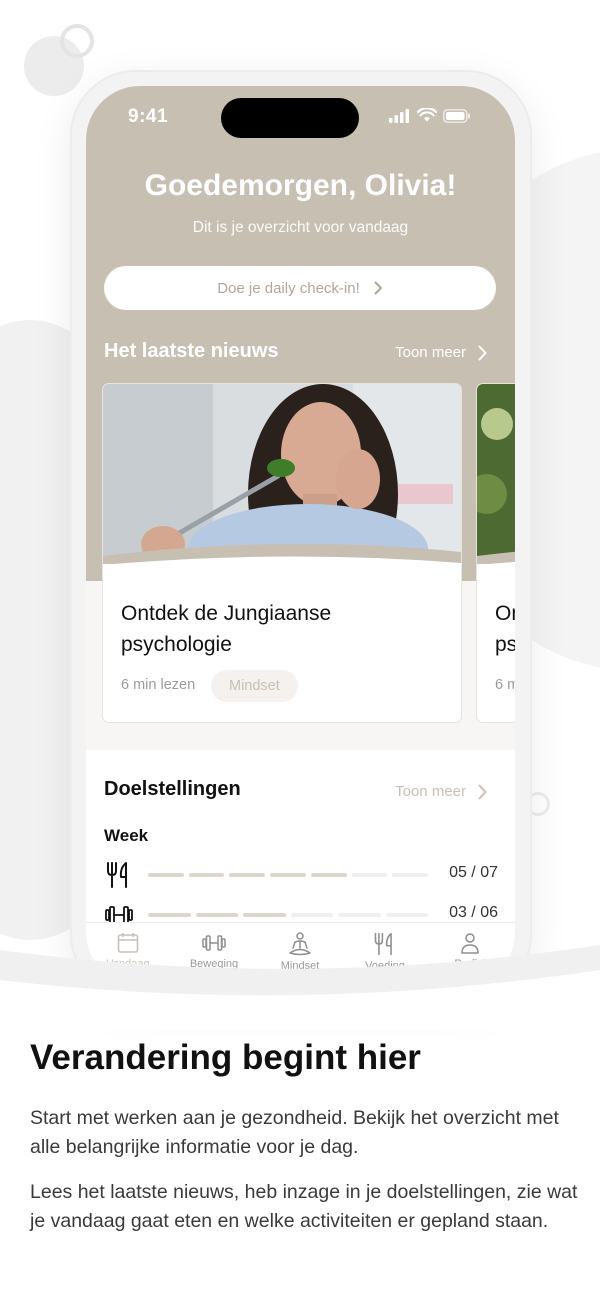 The height and width of the screenshot is (1299, 600). What do you see at coordinates (172, 789) in the screenshot?
I see `goals-section-title: Doelstellingen` at bounding box center [172, 789].